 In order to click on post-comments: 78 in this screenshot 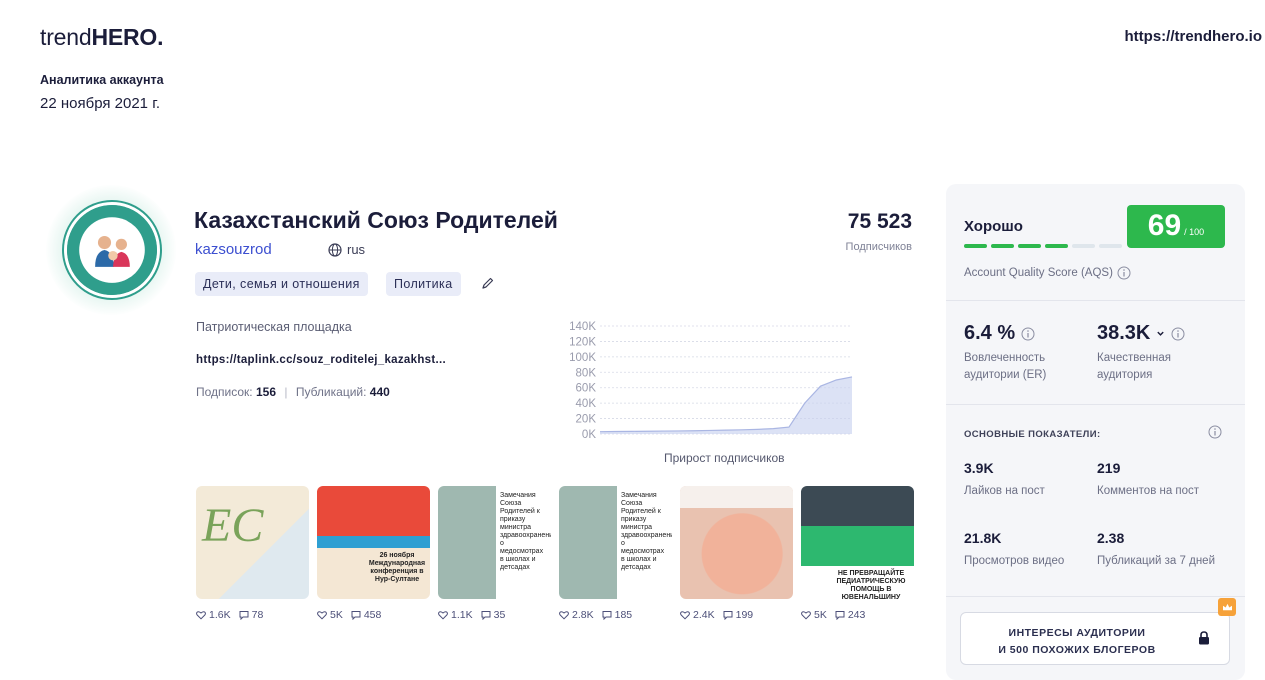, I will do `click(251, 615)`.